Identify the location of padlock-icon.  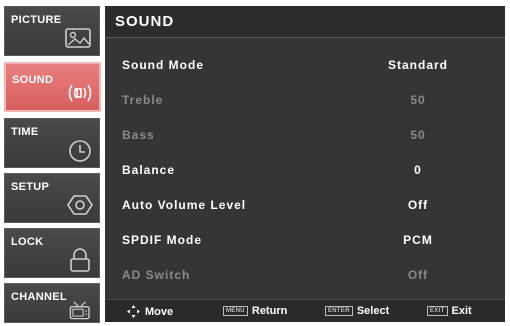
(80, 260).